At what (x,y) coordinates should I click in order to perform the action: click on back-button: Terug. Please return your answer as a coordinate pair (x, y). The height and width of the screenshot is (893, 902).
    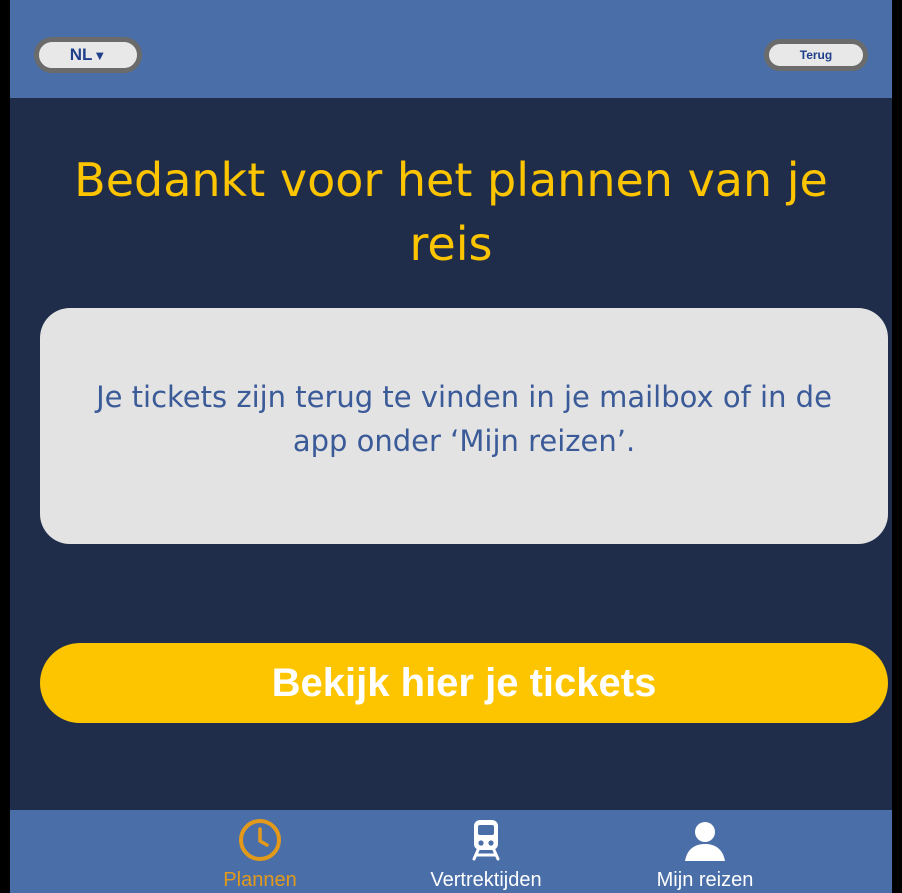
    Looking at the image, I should click on (816, 55).